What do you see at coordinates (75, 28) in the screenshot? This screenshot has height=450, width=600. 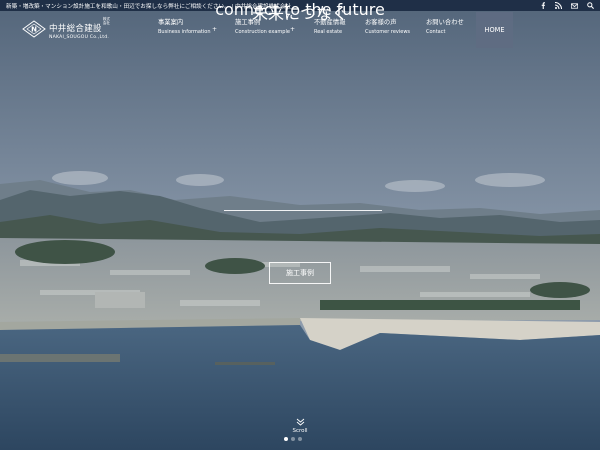 I see `logo-name-jp: 中井総合建設` at bounding box center [75, 28].